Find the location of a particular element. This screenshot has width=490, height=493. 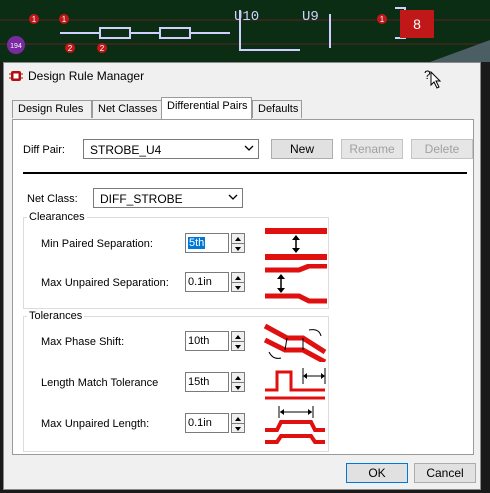

max-phase-shift-stepper: 10th is located at coordinates (215, 341).